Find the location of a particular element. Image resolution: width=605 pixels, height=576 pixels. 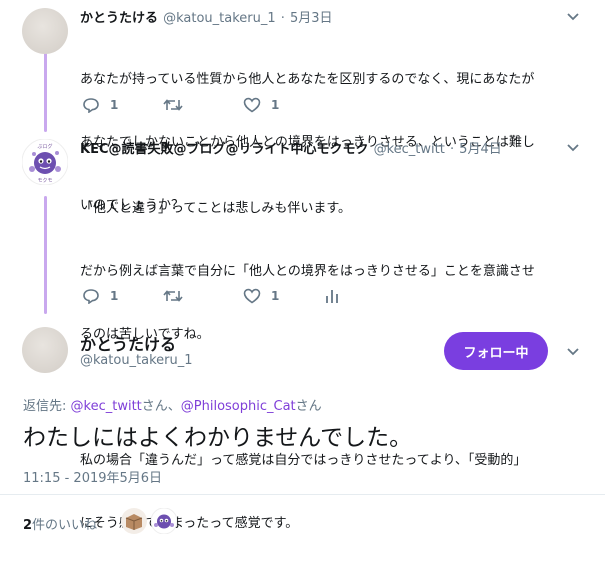

svg-text: ぶログ is located at coordinates (44, 146).